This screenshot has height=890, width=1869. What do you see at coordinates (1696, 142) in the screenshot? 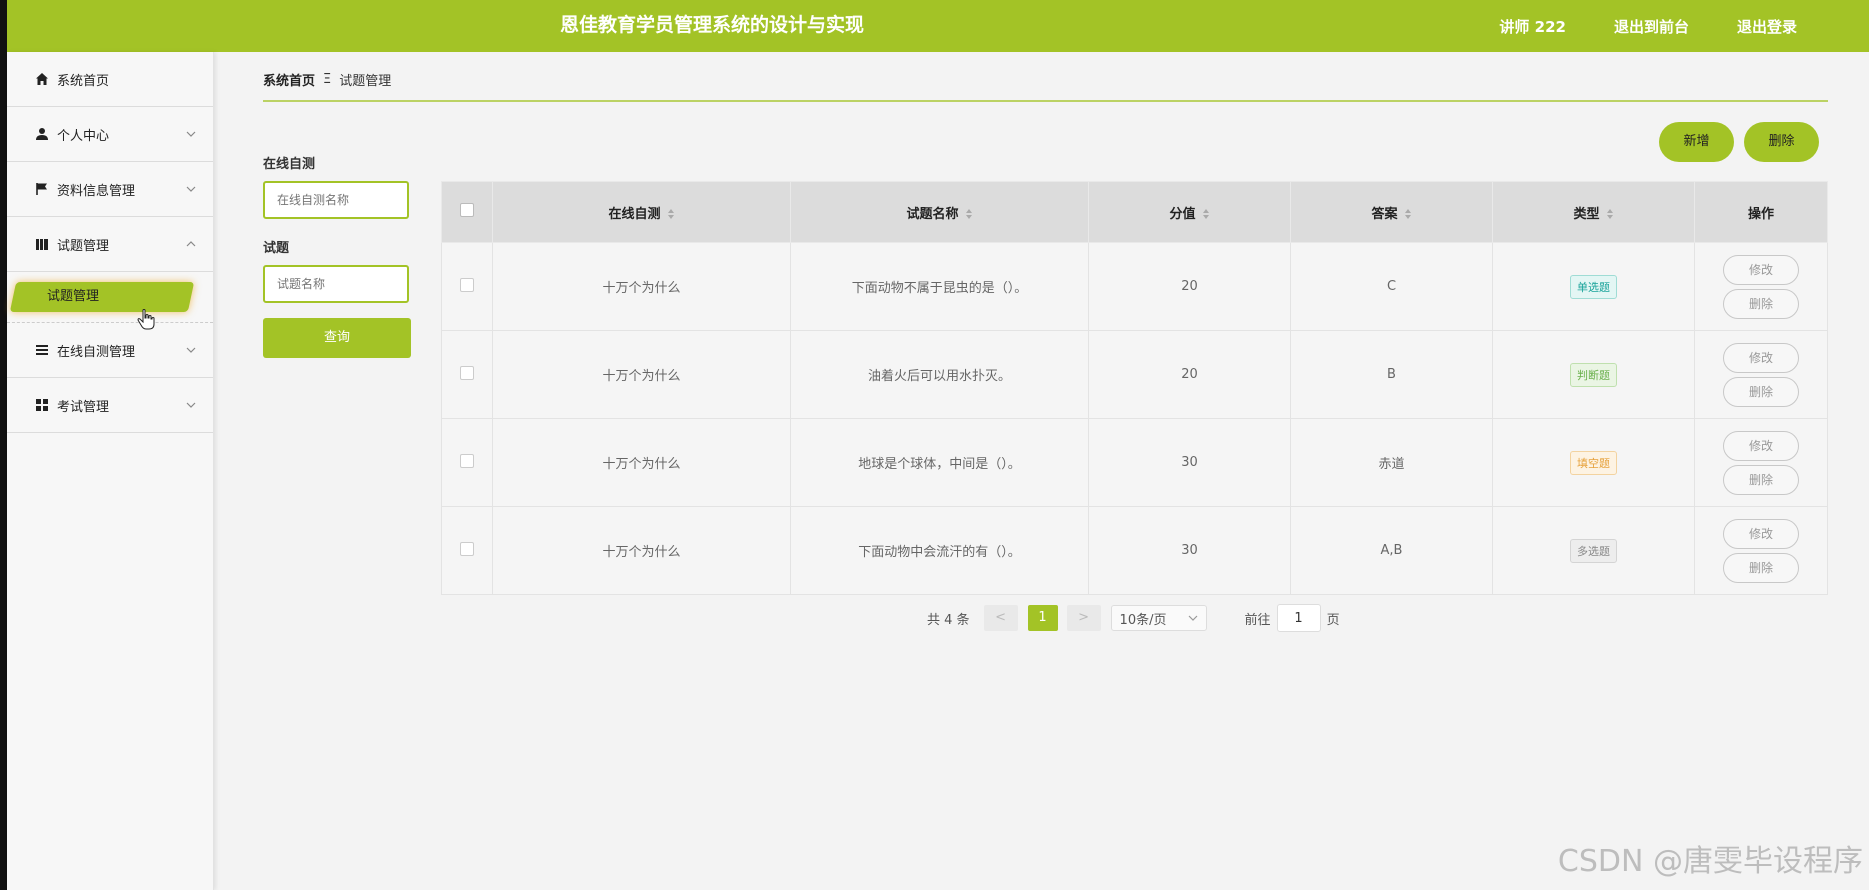
I see `add-button: 新增` at bounding box center [1696, 142].